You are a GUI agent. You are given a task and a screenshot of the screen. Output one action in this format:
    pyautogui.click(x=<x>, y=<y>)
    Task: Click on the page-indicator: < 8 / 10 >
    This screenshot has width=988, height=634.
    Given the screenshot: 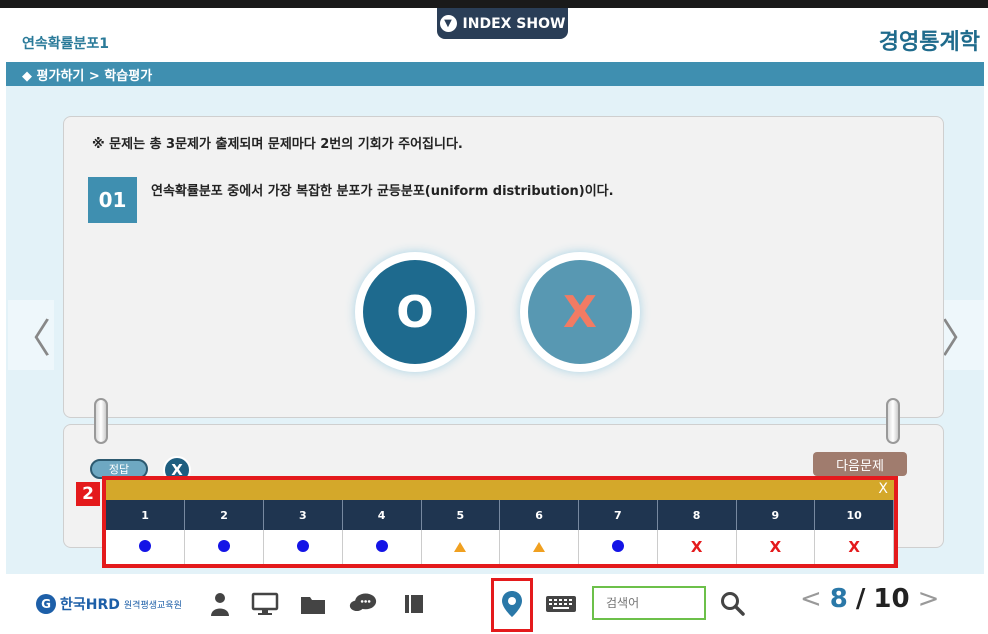 What is the action you would take?
    pyautogui.click(x=869, y=599)
    